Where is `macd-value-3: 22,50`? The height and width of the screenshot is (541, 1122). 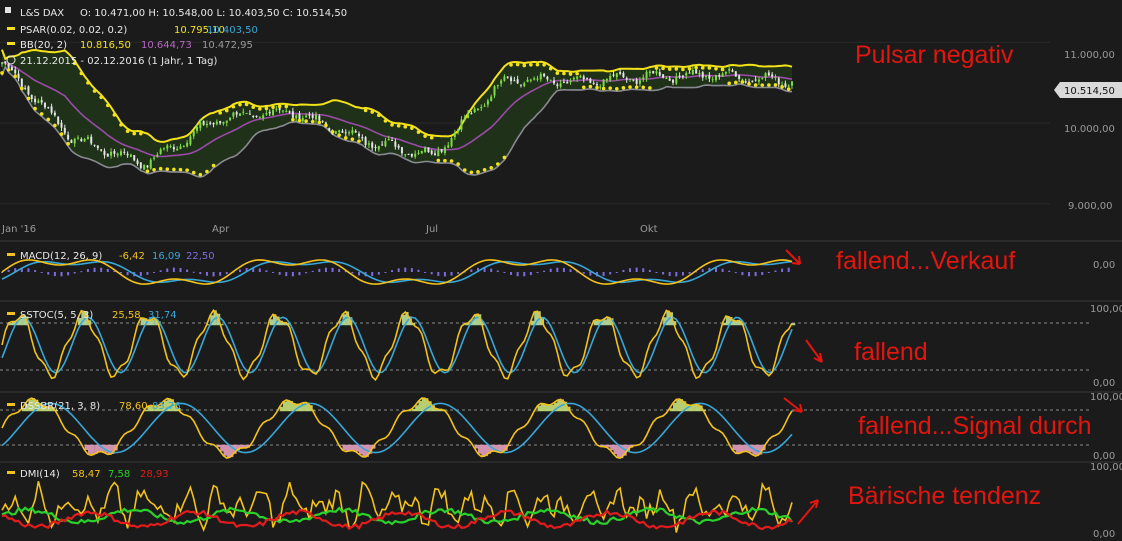 macd-value-3: 22,50 is located at coordinates (200, 256).